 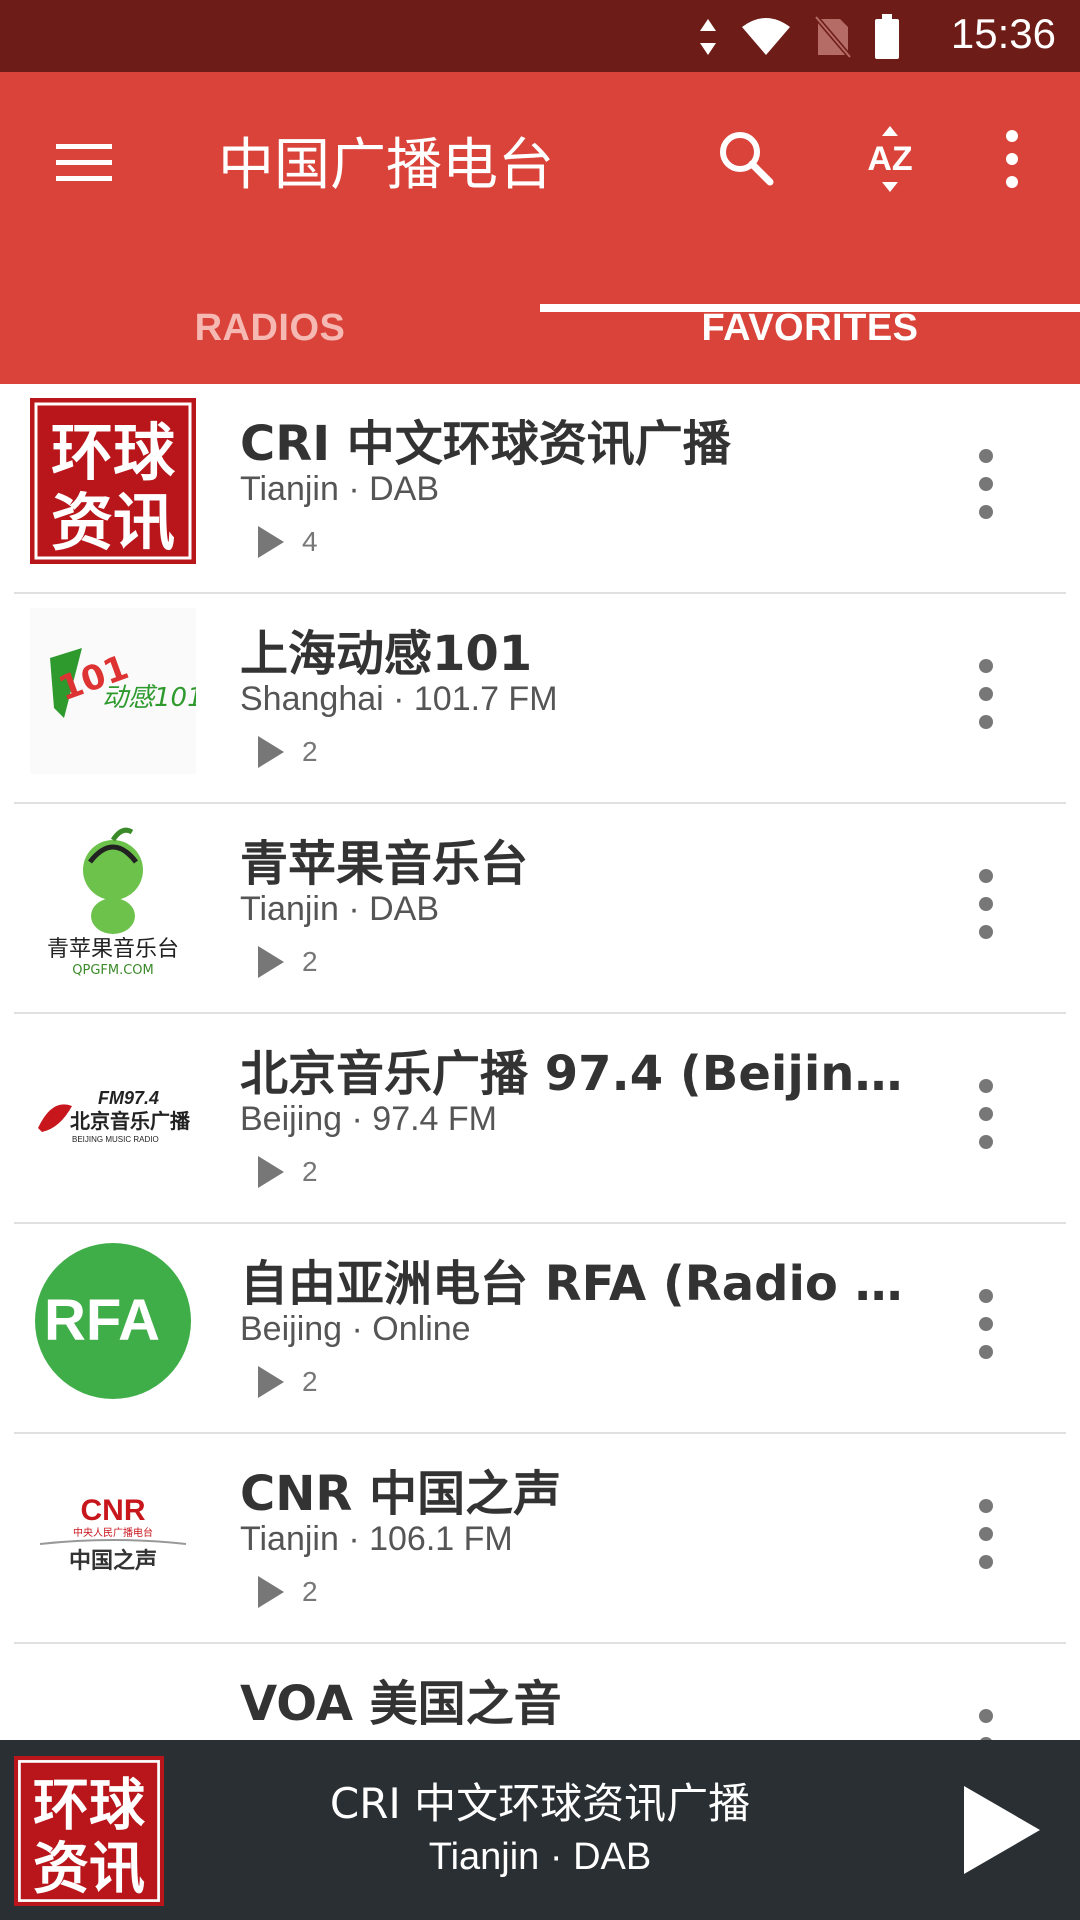 What do you see at coordinates (113, 1510) in the screenshot?
I see `svg-text: CNR` at bounding box center [113, 1510].